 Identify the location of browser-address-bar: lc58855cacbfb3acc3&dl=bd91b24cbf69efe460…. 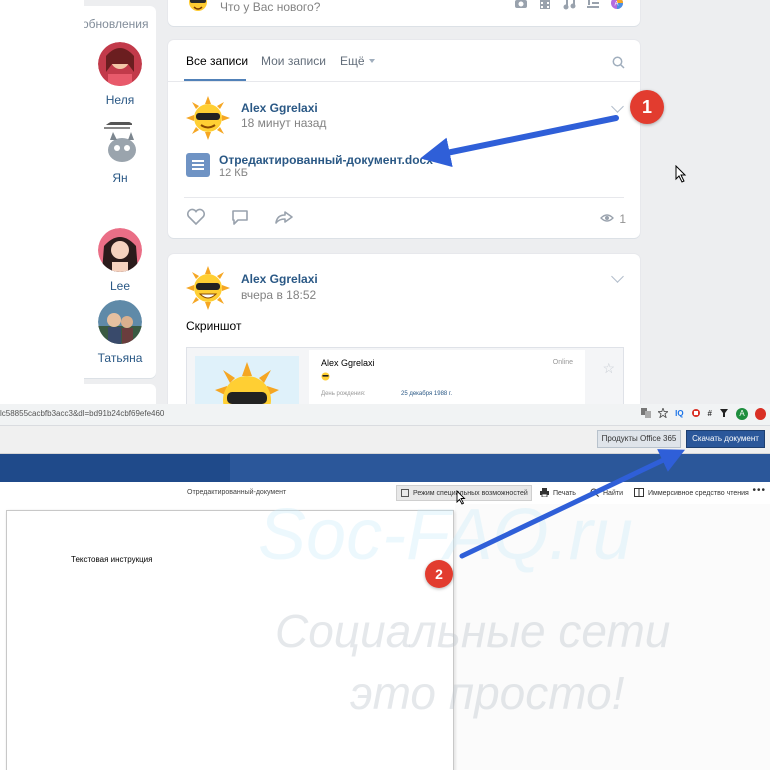
(385, 415).